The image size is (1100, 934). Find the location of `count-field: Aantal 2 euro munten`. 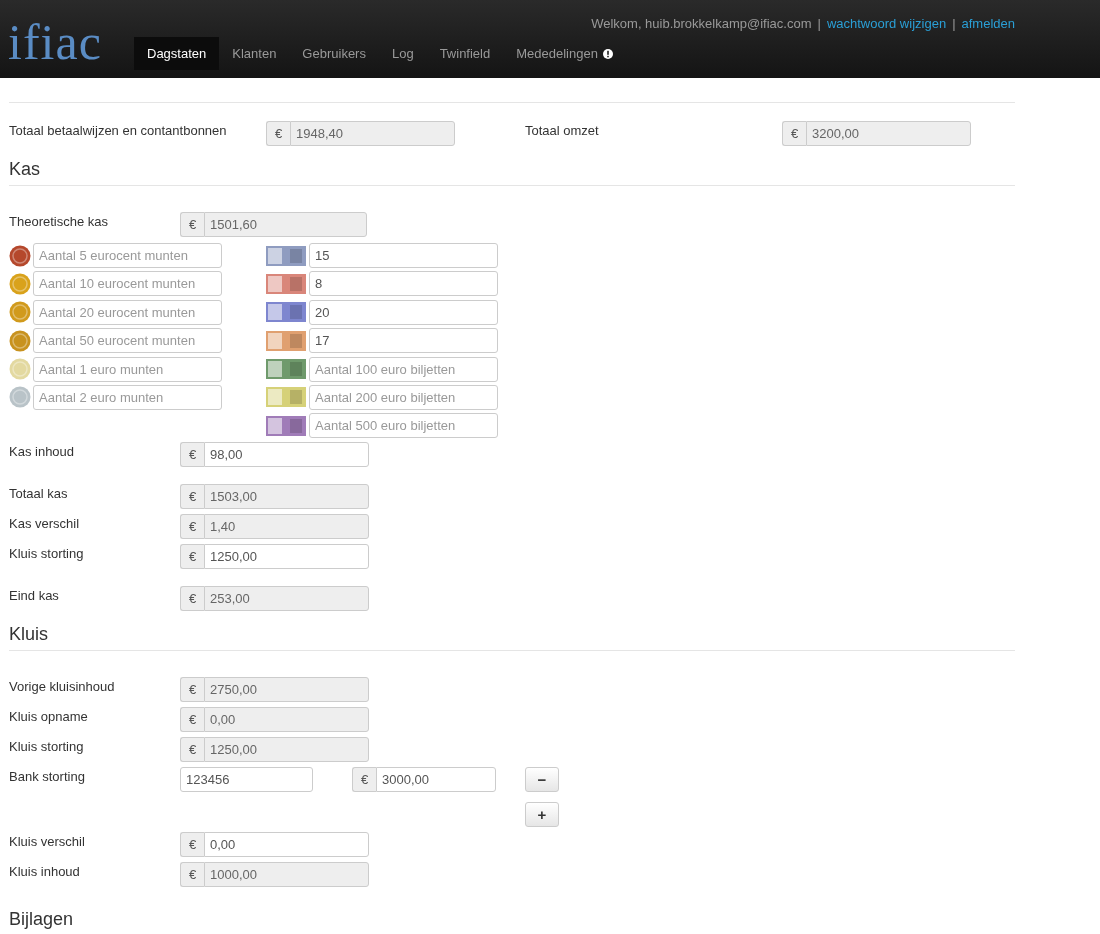

count-field: Aantal 2 euro munten is located at coordinates (127, 397).